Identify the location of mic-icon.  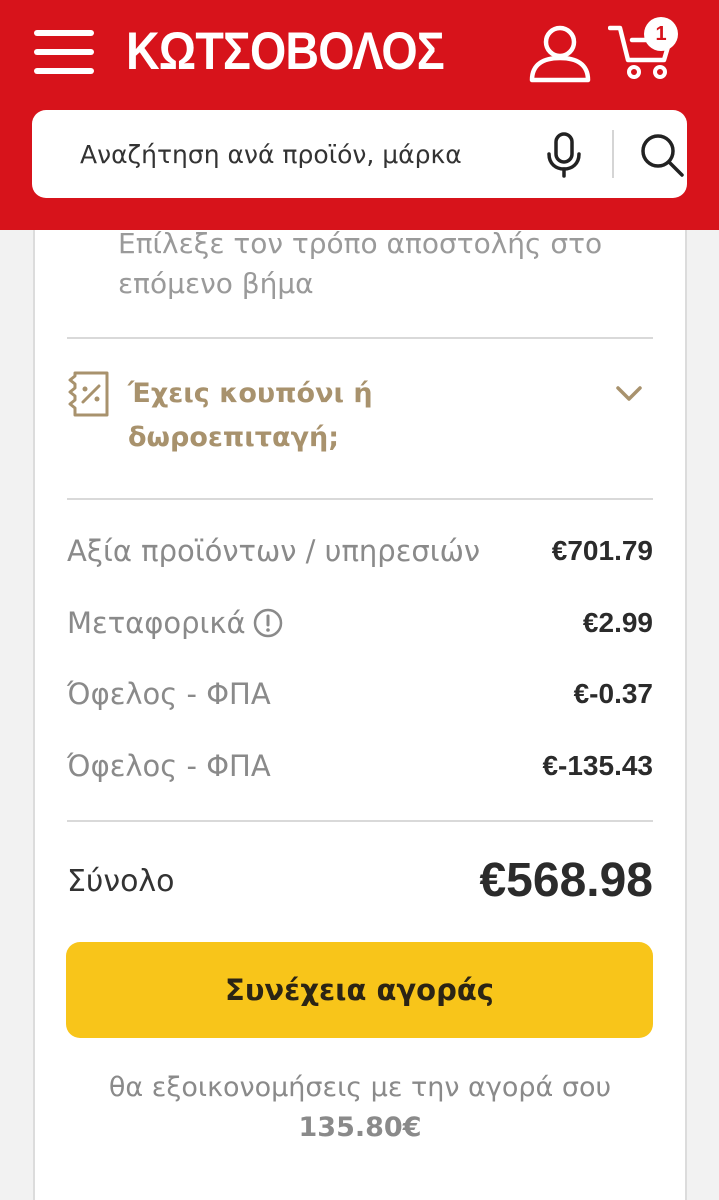
(564, 155).